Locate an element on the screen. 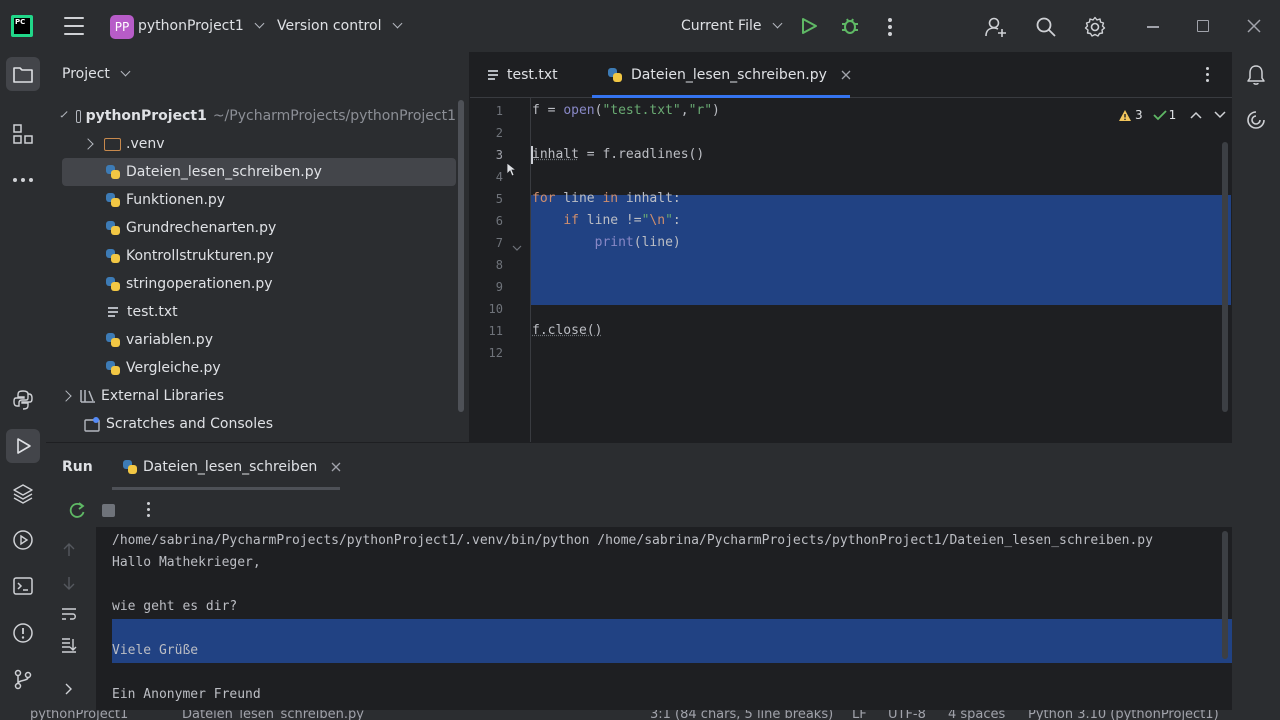 The image size is (1280, 720). problems-tool-button is located at coordinates (23, 633).